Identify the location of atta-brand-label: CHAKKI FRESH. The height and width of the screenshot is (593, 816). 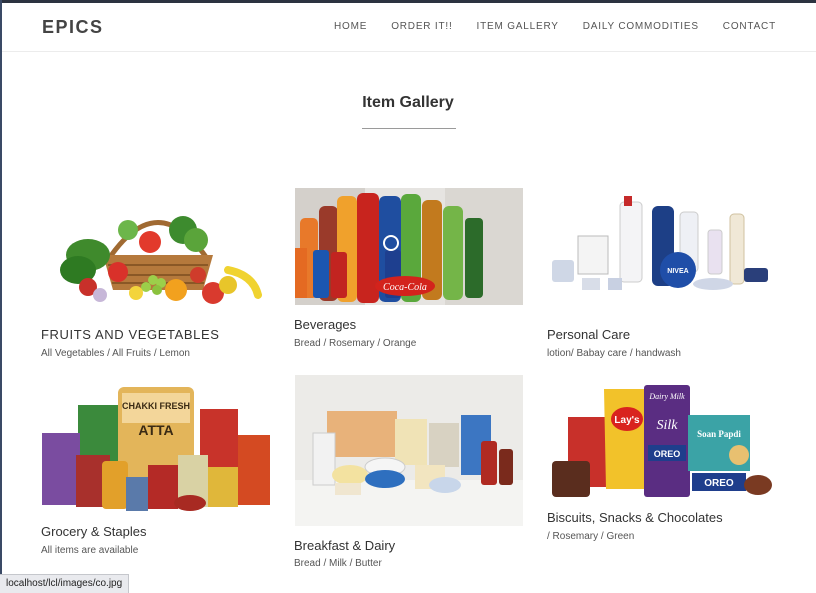
(156, 406).